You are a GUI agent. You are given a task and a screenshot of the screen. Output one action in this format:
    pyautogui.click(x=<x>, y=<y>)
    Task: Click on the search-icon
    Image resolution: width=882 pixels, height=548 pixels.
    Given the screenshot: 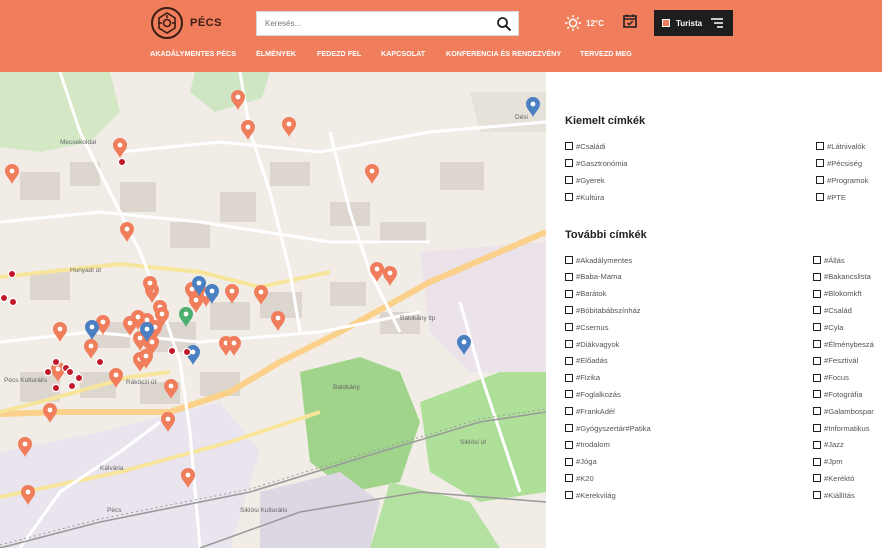 What is the action you would take?
    pyautogui.click(x=504, y=24)
    